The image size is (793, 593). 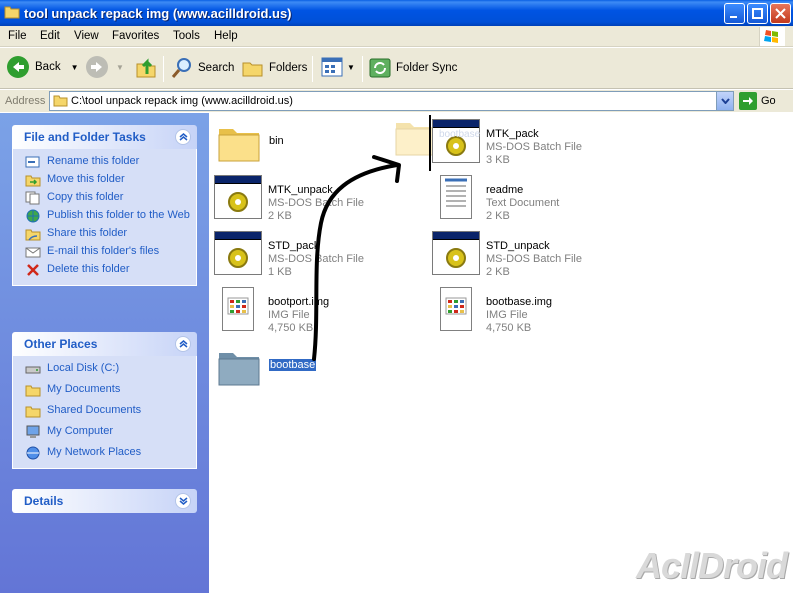 I want to click on delete-folder-link: Delete this folder, so click(x=110, y=270).